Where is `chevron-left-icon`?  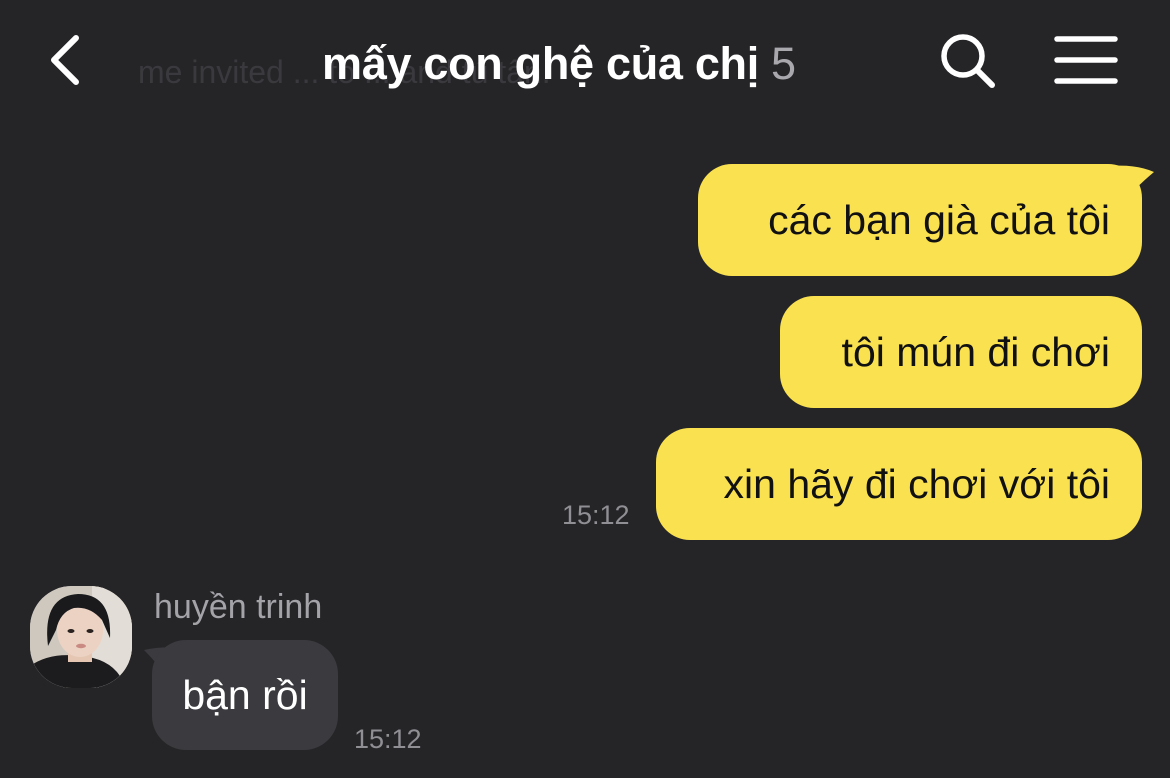 chevron-left-icon is located at coordinates (65, 60).